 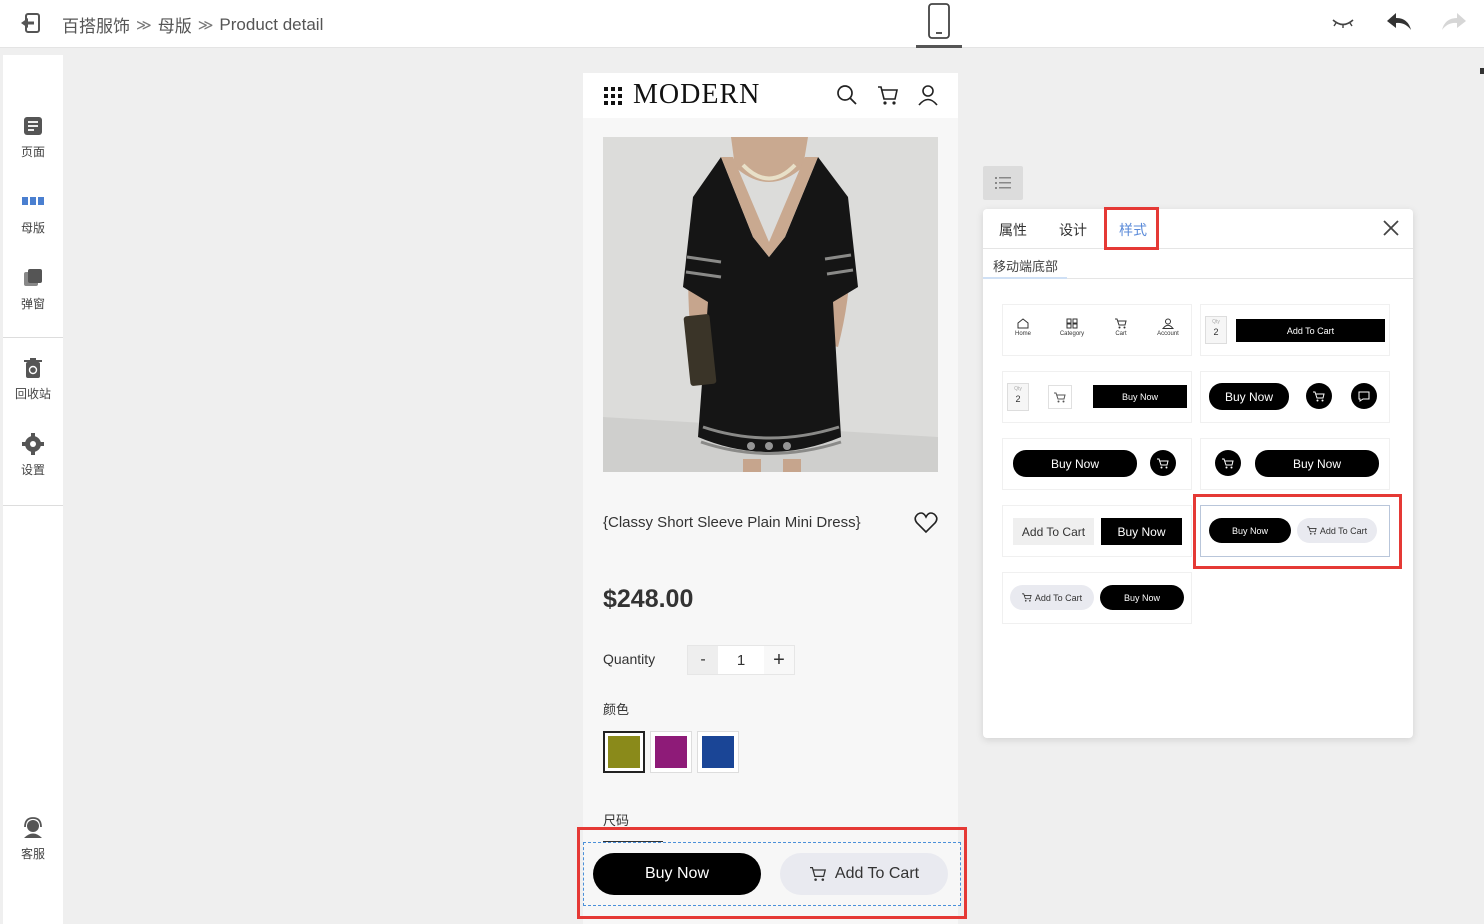 I want to click on sidebar-item-label: 设置, so click(x=32, y=470).